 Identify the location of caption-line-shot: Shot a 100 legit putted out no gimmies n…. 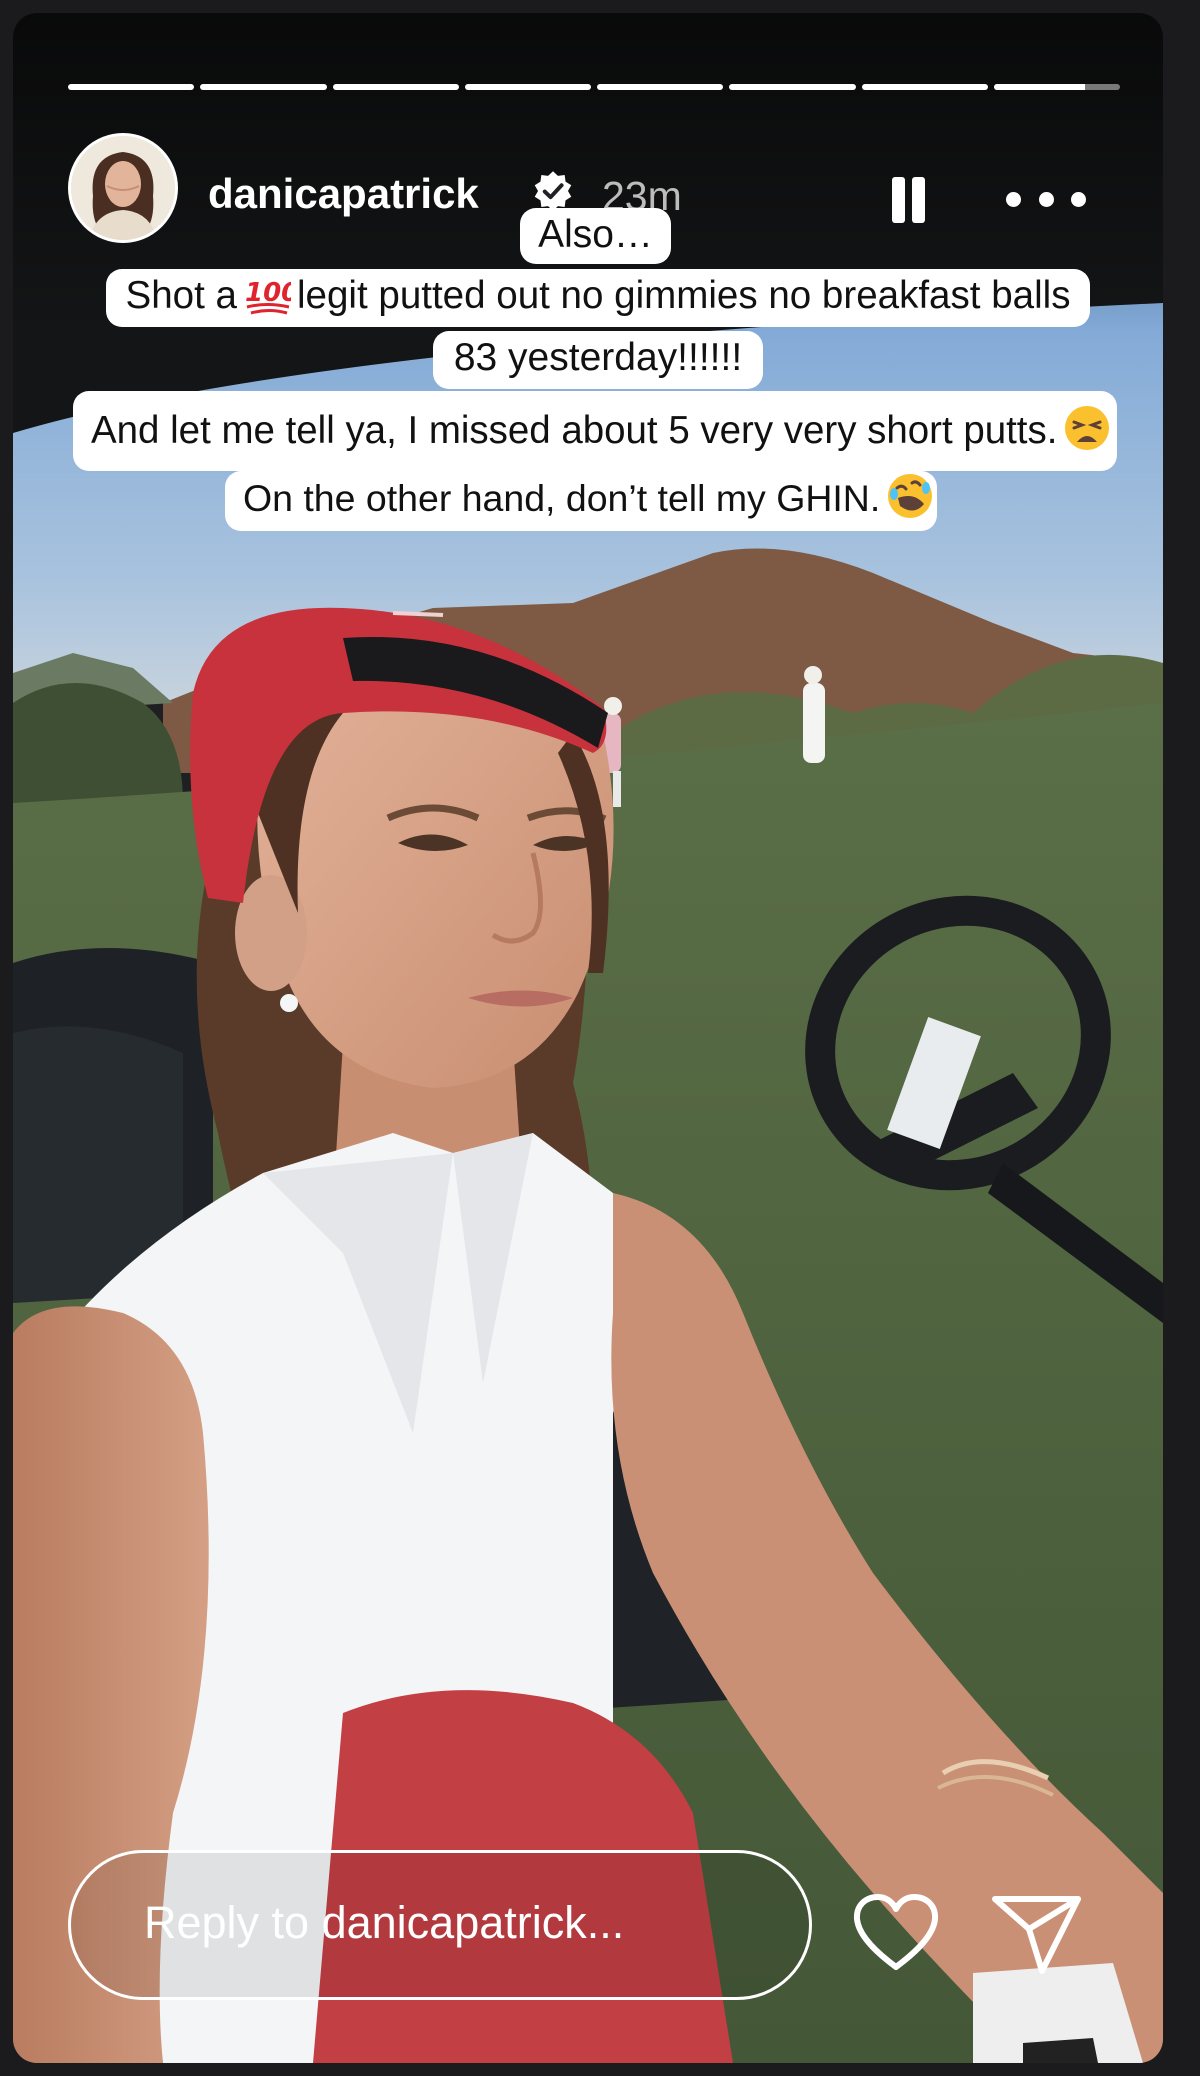
(598, 298).